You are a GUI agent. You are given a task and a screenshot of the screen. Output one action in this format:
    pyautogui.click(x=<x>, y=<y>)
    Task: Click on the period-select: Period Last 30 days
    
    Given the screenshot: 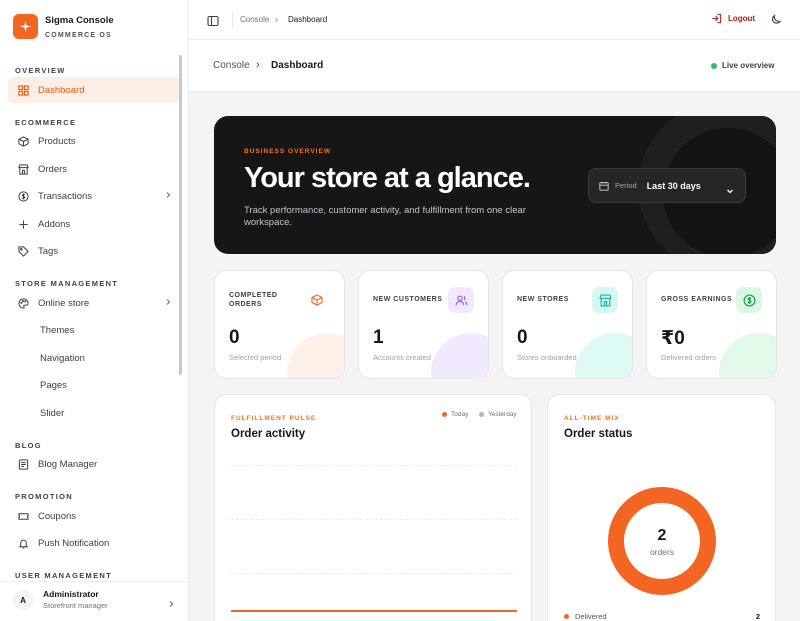 What is the action you would take?
    pyautogui.click(x=667, y=185)
    